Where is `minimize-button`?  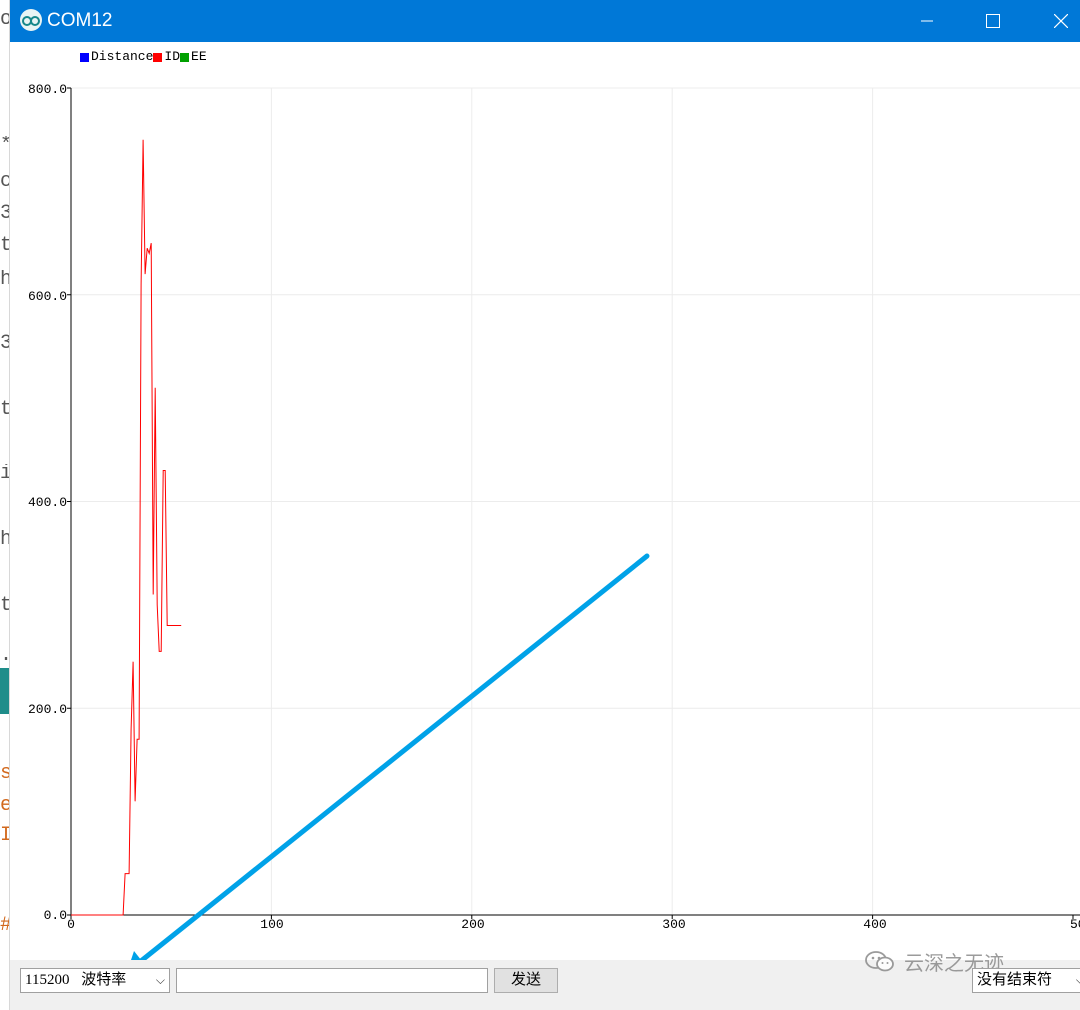
minimize-button is located at coordinates (927, 21).